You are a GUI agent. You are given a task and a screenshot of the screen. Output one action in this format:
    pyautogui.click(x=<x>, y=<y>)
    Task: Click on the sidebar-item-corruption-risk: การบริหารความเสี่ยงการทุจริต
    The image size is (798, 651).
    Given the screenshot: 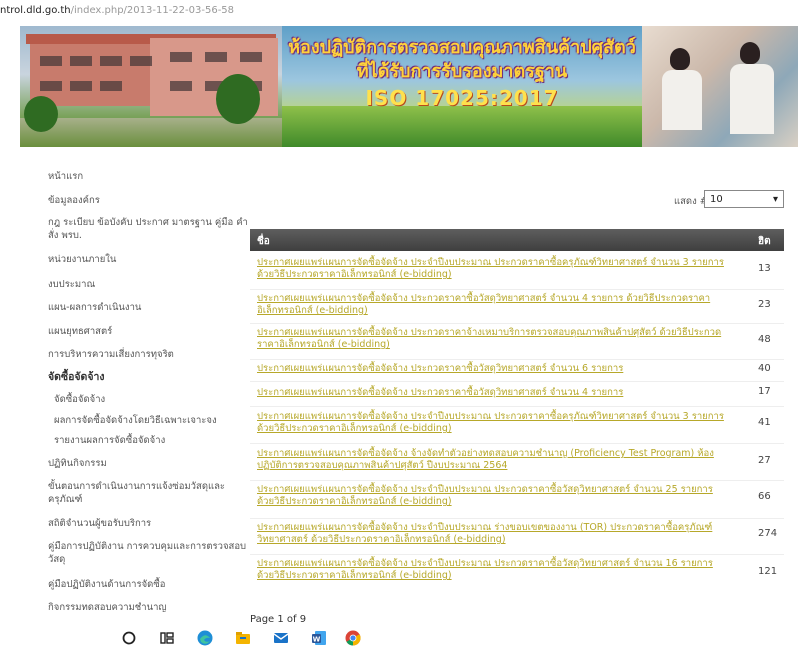 What is the action you would take?
    pyautogui.click(x=148, y=354)
    